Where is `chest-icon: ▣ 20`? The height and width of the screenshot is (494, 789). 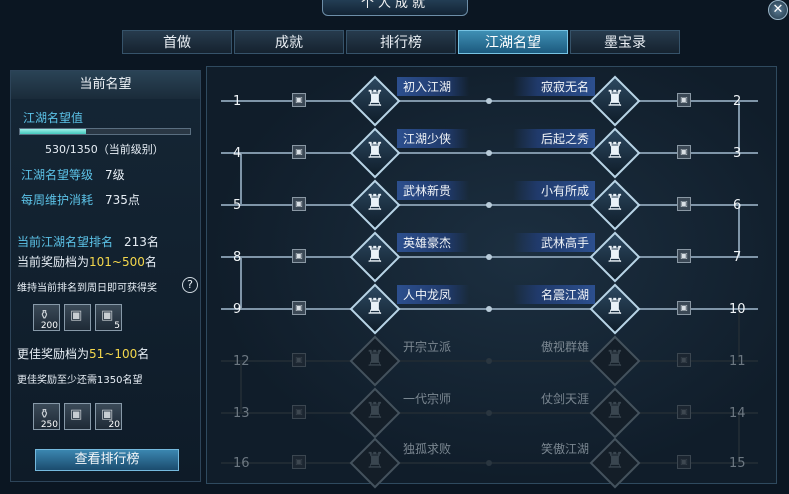
chest-icon: ▣ 20 is located at coordinates (108, 416).